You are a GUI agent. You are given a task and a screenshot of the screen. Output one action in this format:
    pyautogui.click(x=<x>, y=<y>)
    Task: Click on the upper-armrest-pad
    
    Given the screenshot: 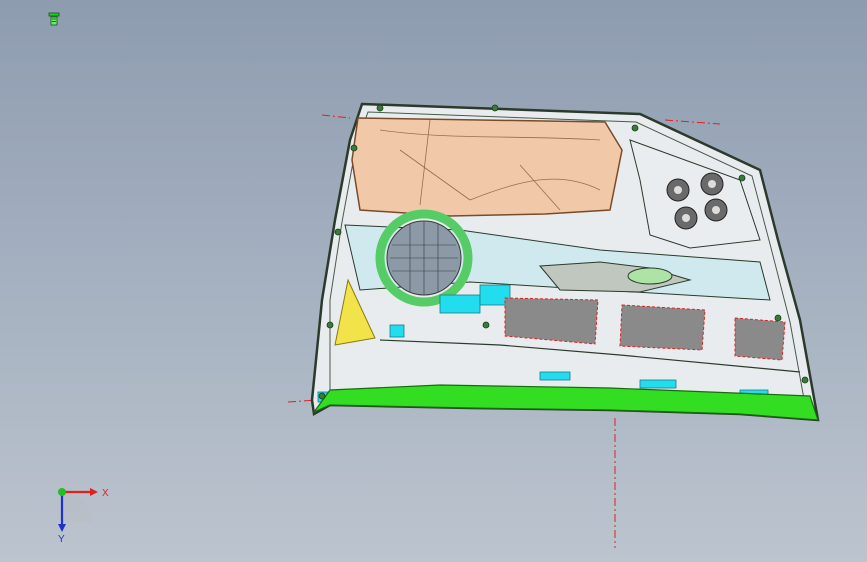 What is the action you would take?
    pyautogui.click(x=487, y=167)
    